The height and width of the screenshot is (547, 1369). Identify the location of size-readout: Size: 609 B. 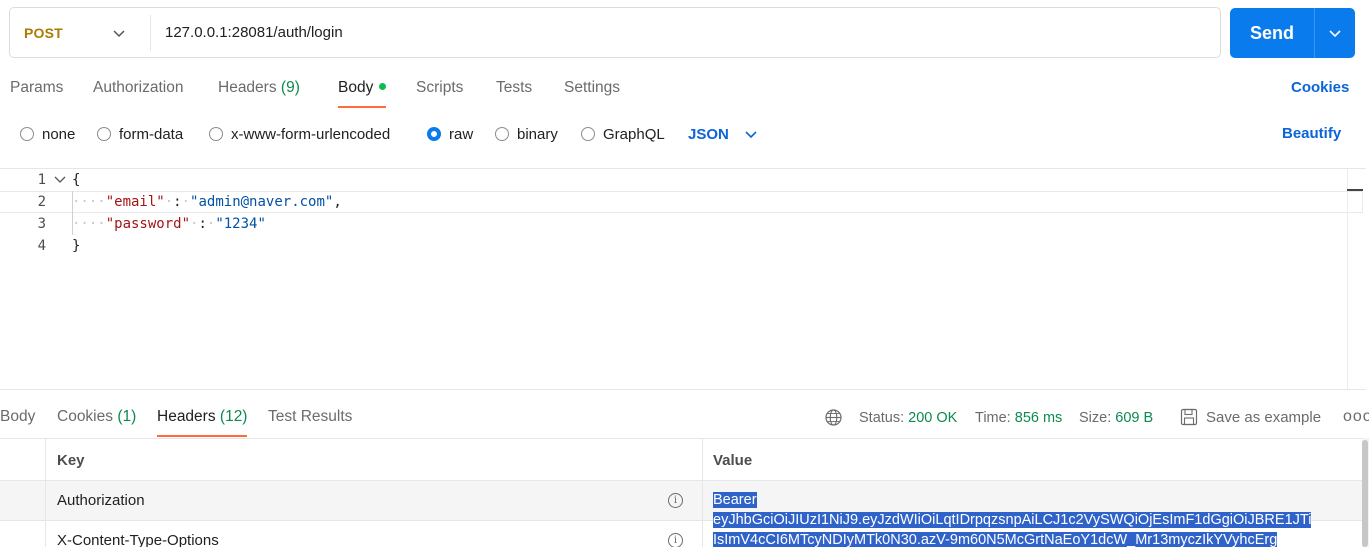
(1116, 418).